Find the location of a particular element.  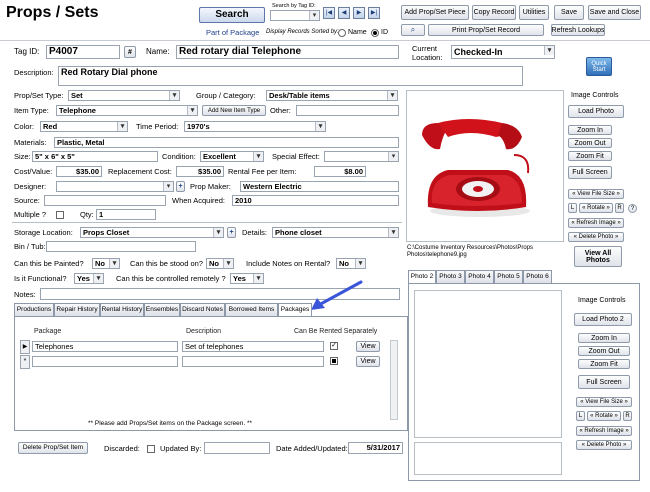

sort-by-name-radio is located at coordinates (342, 33).